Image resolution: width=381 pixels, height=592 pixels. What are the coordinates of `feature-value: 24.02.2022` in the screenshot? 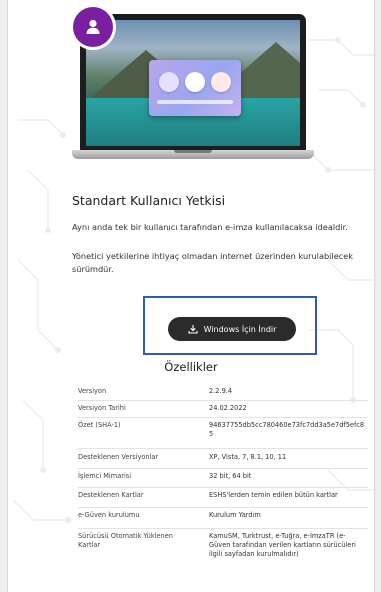 It's located at (228, 408).